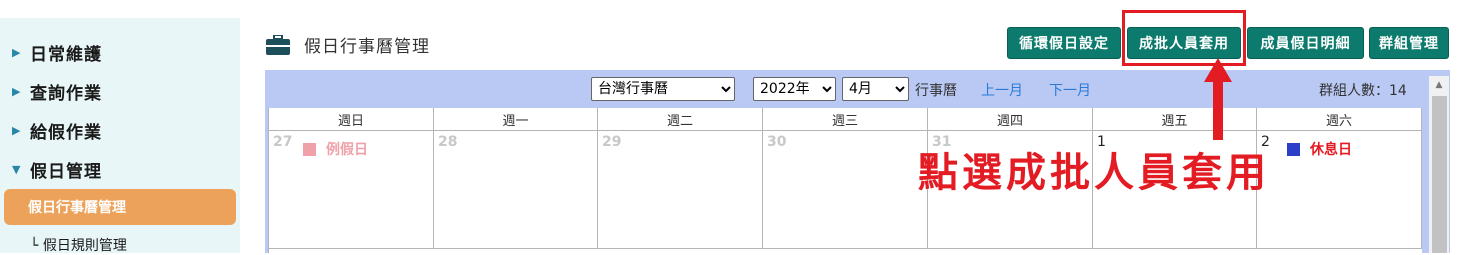  I want to click on scroll-thumb, so click(1439, 174).